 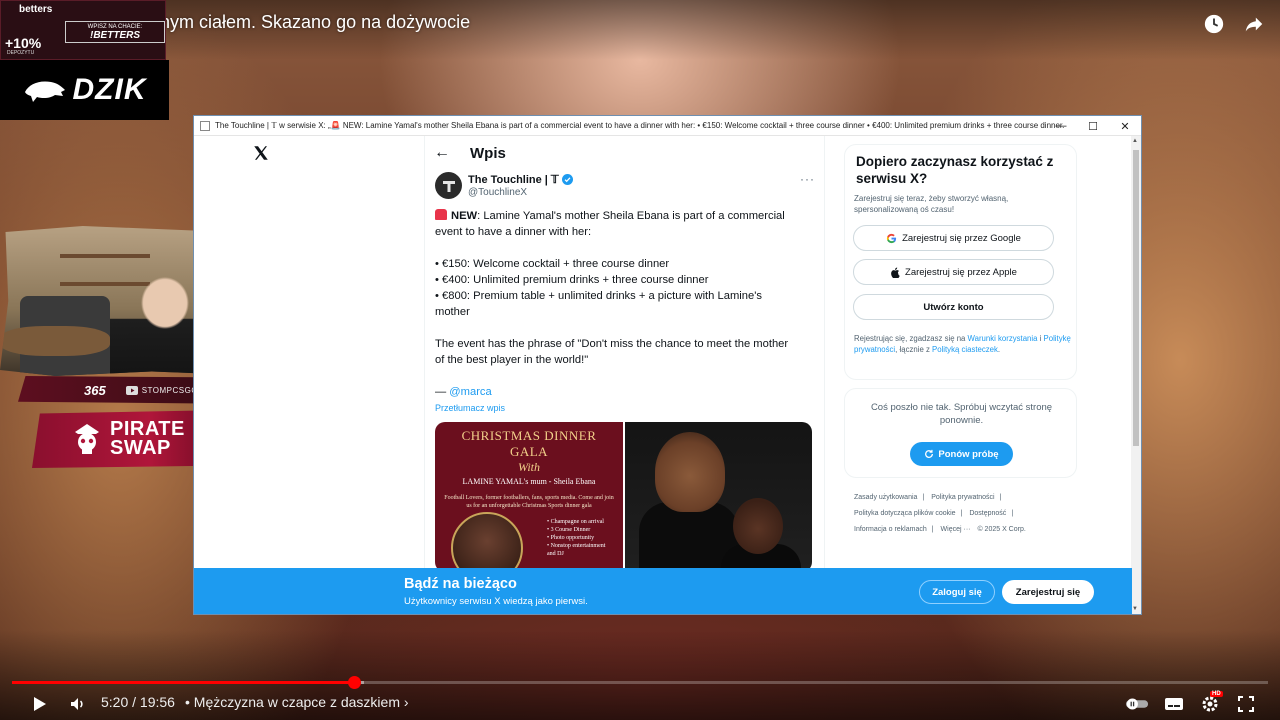 What do you see at coordinates (460, 584) in the screenshot?
I see `banner-title: Bądź na bieżąco` at bounding box center [460, 584].